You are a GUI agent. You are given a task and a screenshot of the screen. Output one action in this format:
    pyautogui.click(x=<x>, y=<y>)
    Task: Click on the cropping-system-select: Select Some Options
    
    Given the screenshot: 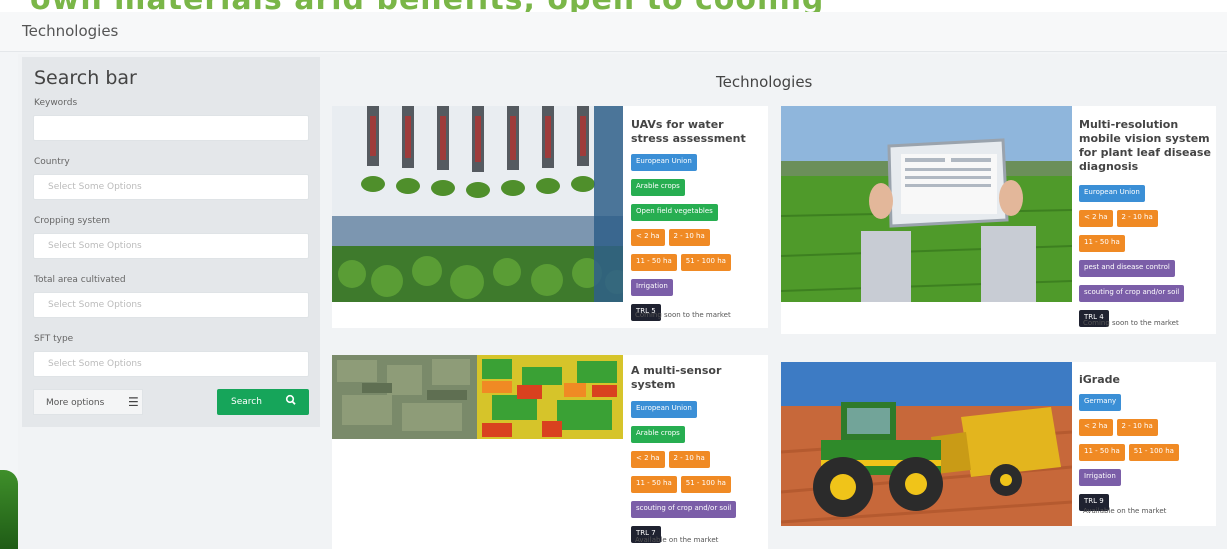 What is the action you would take?
    pyautogui.click(x=171, y=246)
    